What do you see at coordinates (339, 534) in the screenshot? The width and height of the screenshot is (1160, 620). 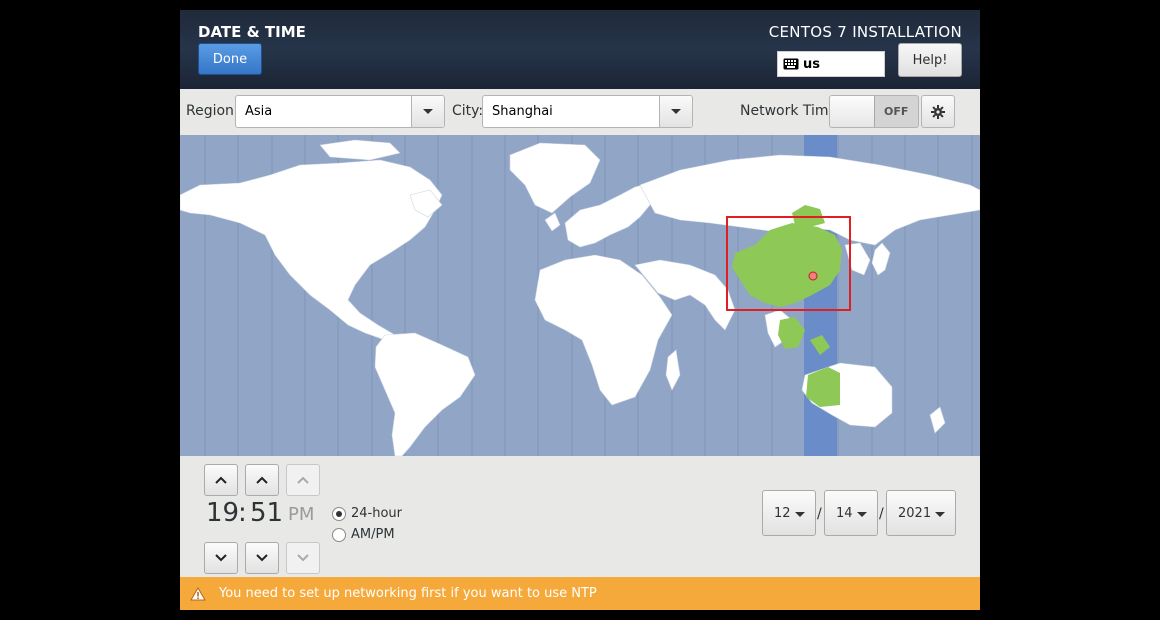 I see `radio-unchecked-icon` at bounding box center [339, 534].